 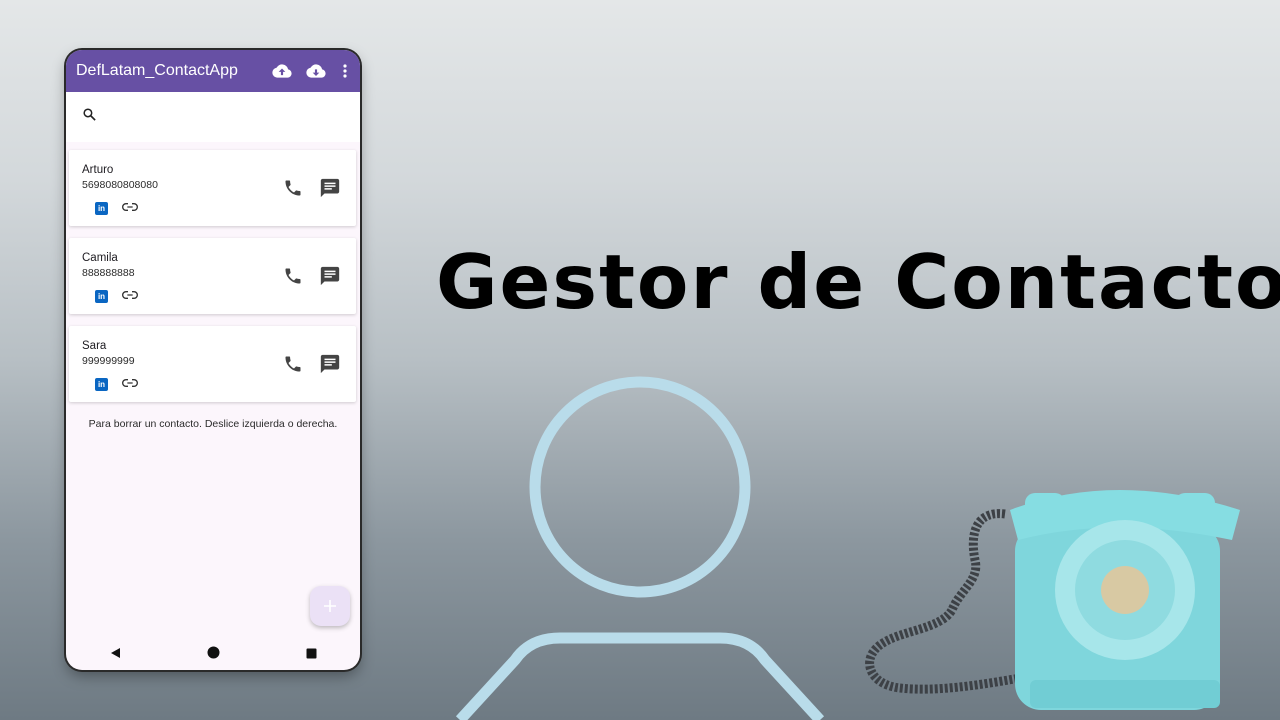 I want to click on add-contact-button, so click(x=330, y=606).